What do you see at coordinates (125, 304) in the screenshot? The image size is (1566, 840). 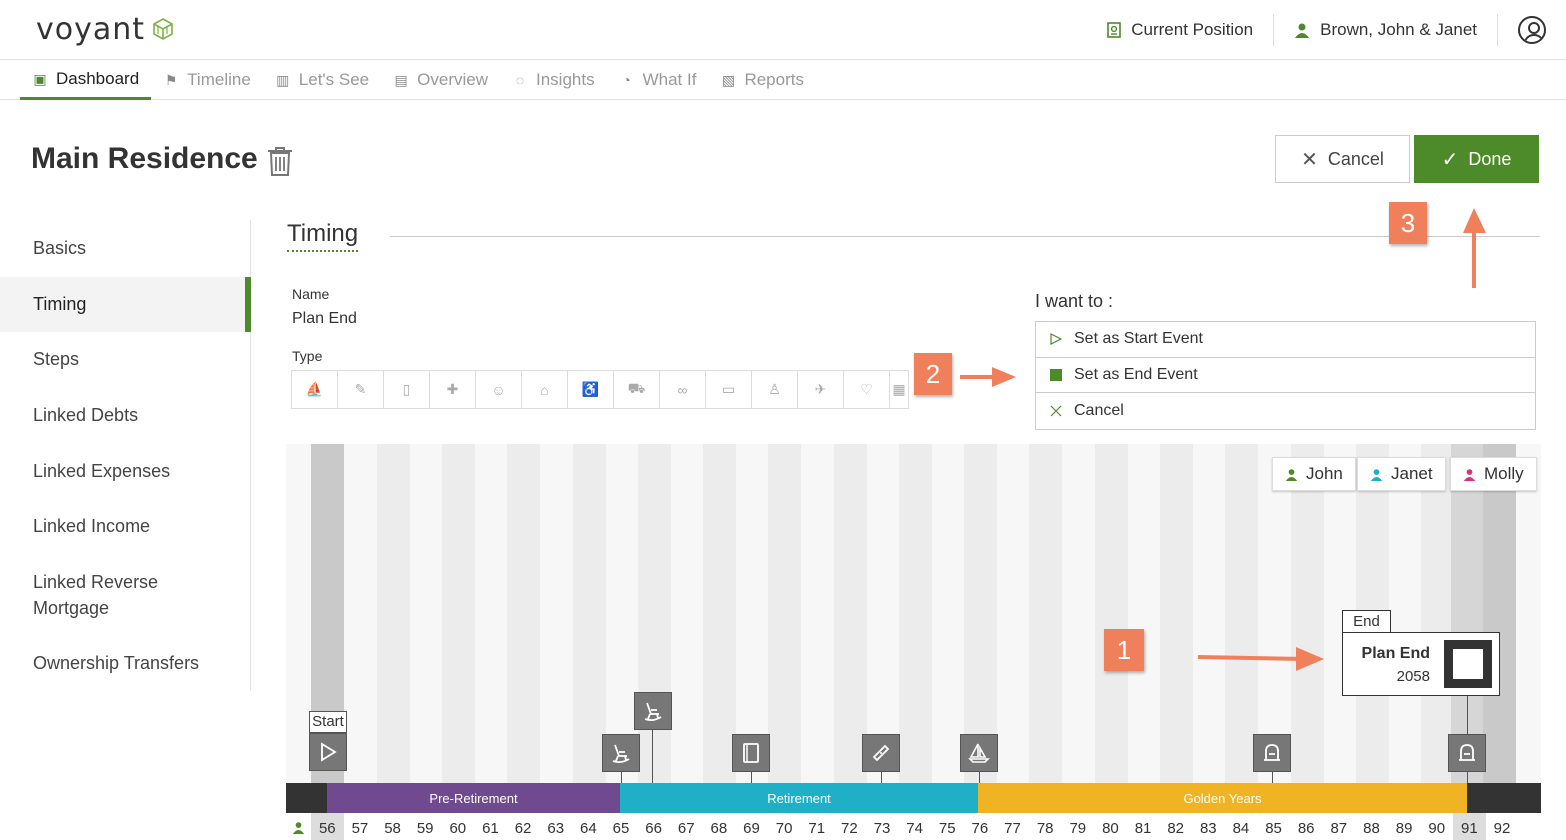 I see `sidebar-item-timing: Timing` at bounding box center [125, 304].